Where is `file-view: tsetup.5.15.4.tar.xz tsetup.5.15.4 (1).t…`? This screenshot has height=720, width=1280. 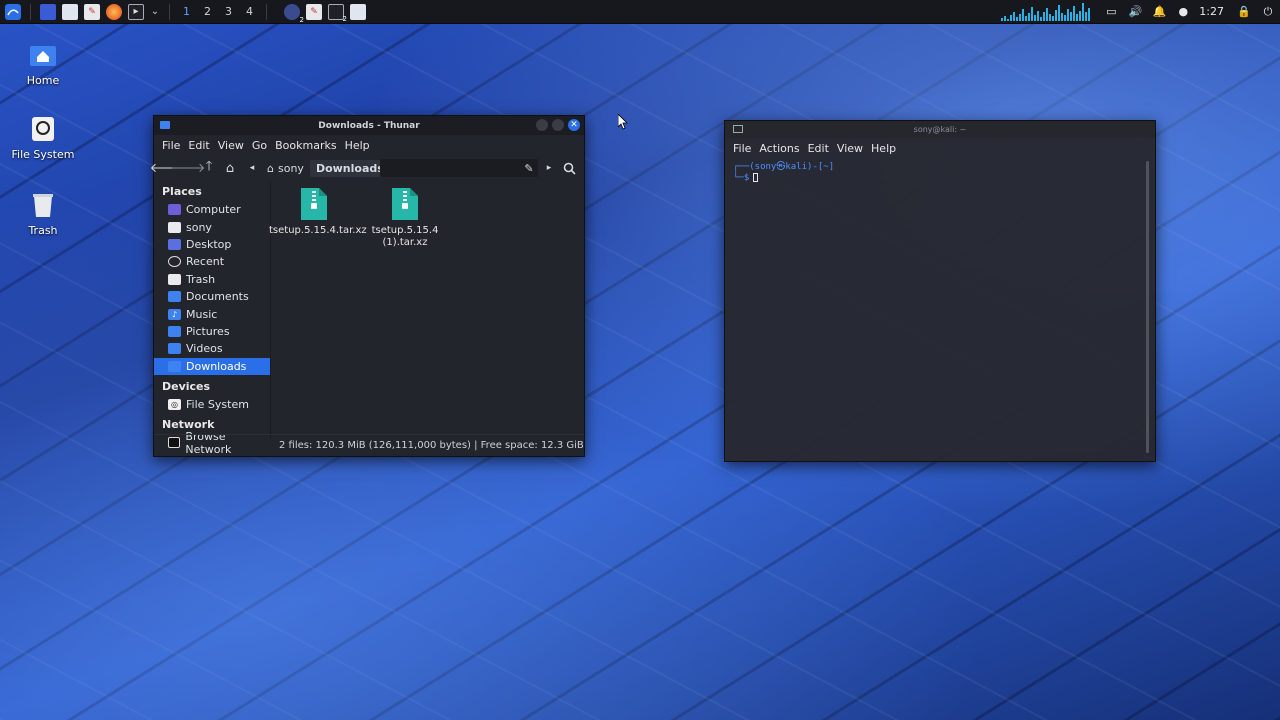 file-view: tsetup.5.15.4.tar.xz tsetup.5.15.4 (1).t… is located at coordinates (426, 310).